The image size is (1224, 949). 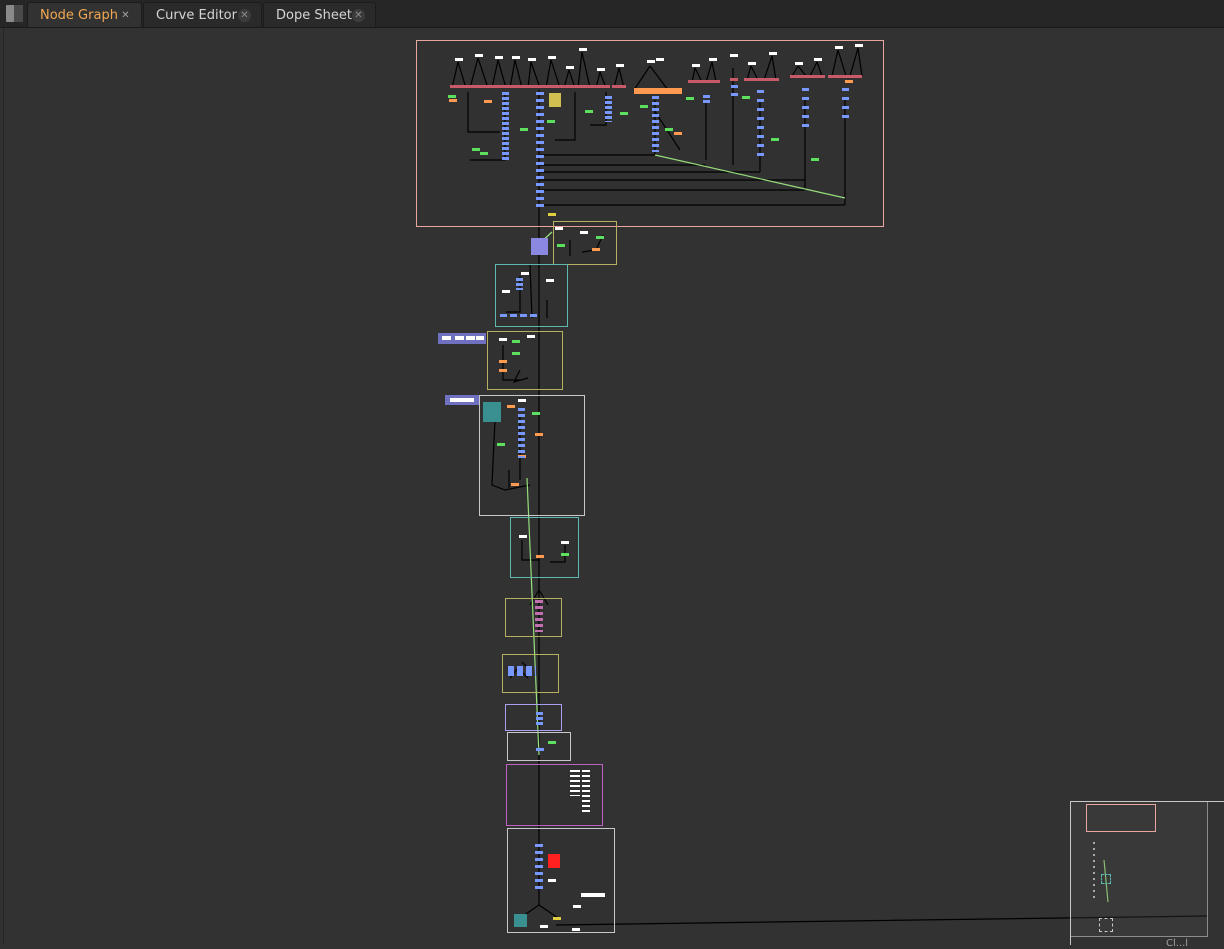 I want to click on merge-node-stack, so click(x=539, y=616).